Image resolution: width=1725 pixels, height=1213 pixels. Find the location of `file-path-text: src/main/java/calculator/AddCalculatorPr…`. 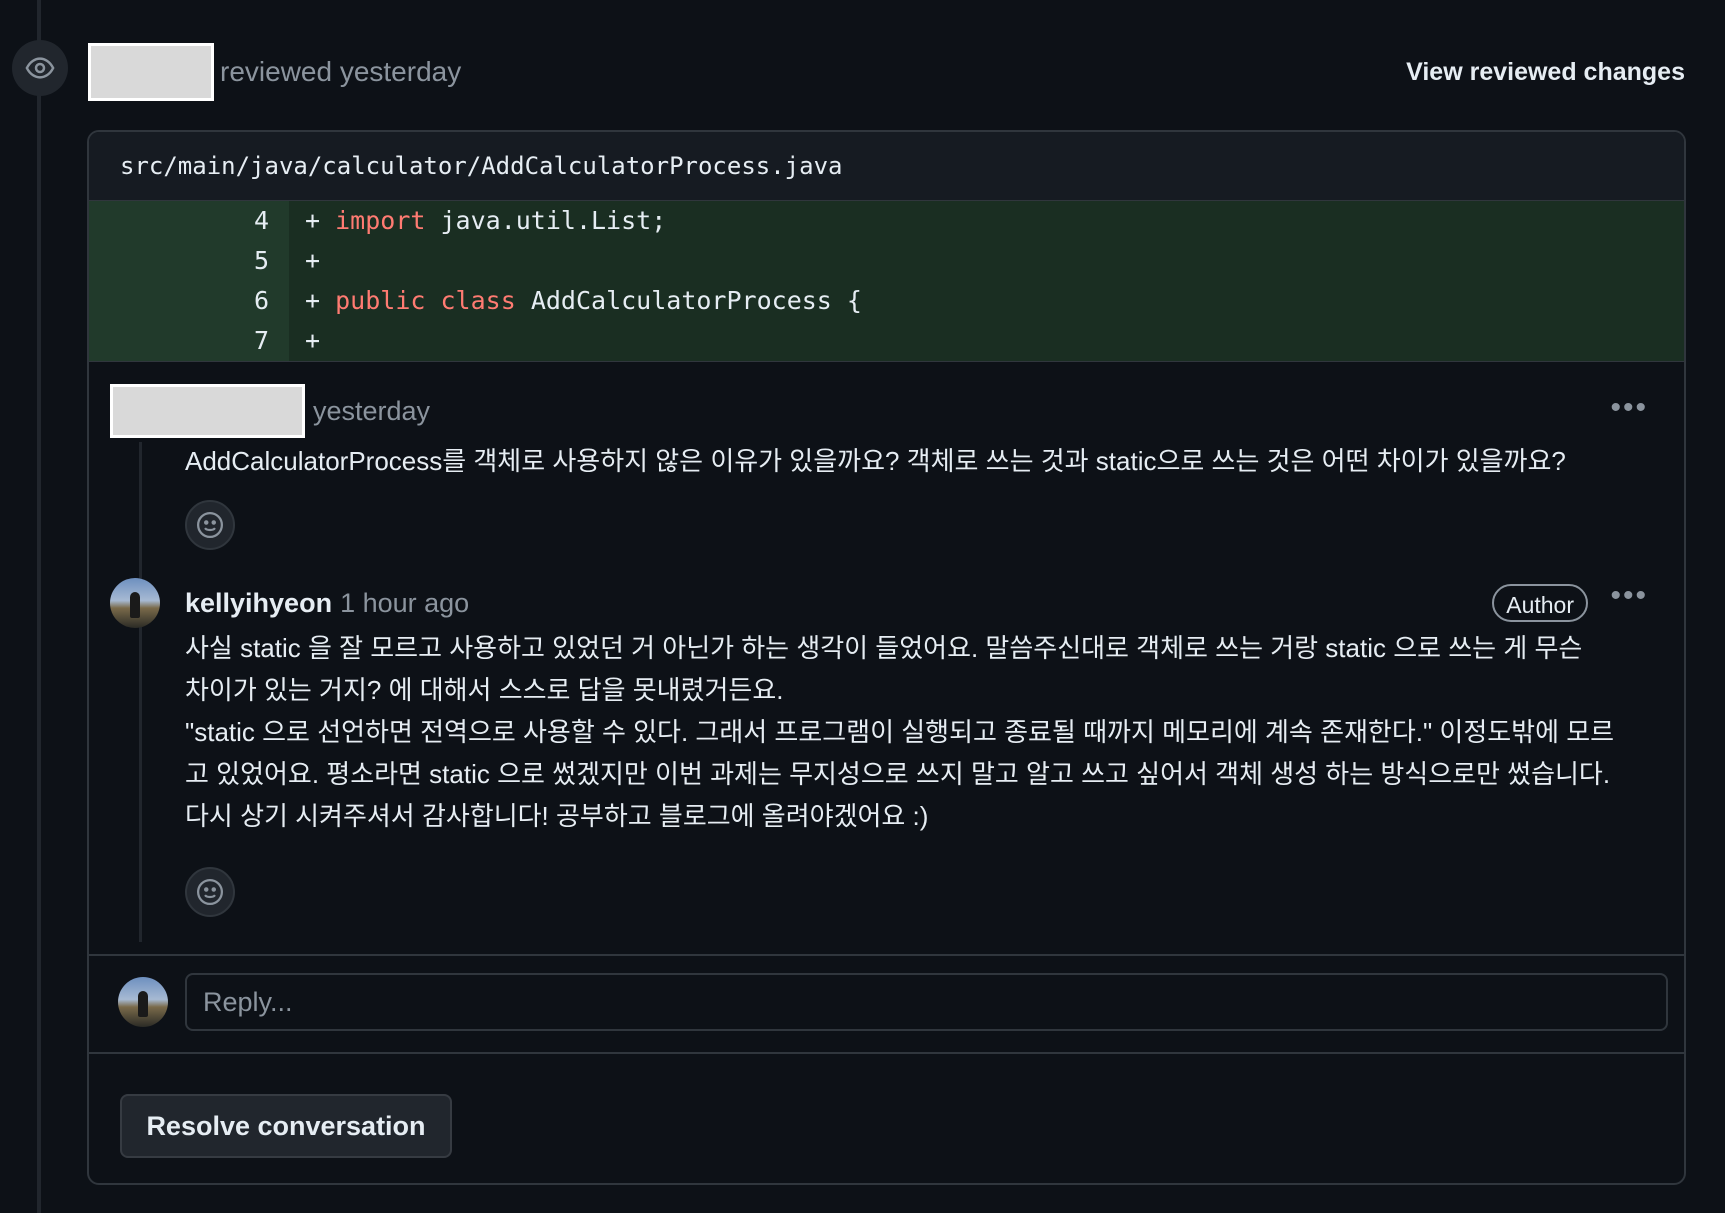

file-path-text: src/main/java/calculator/AddCalculatorPr… is located at coordinates (481, 166).